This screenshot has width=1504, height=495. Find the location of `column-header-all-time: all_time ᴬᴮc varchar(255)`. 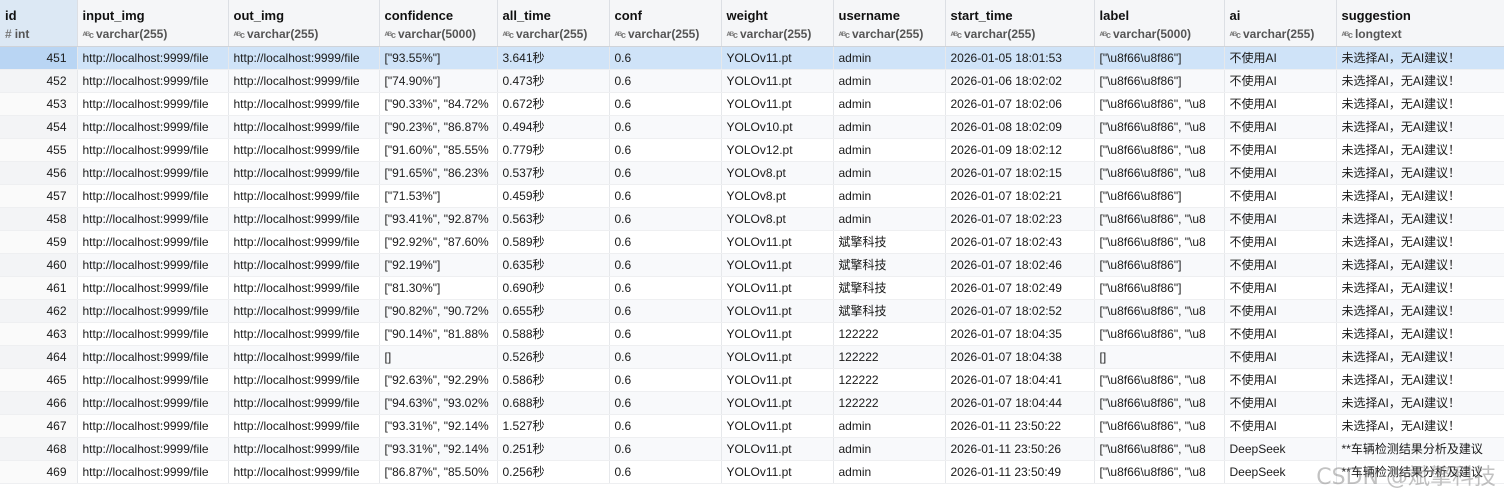

column-header-all-time: all_time ᴬᴮc varchar(255) is located at coordinates (553, 23).